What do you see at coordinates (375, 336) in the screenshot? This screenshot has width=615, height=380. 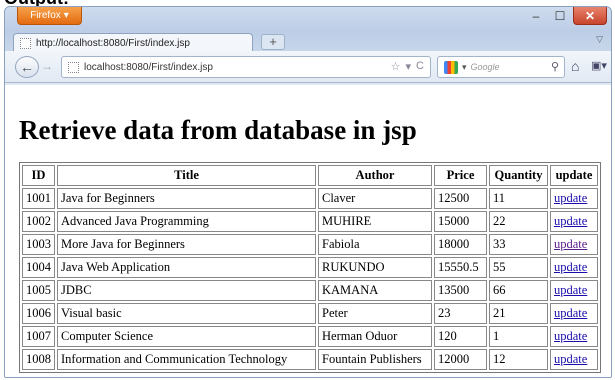 I see `cell-author: Herman Oduor` at bounding box center [375, 336].